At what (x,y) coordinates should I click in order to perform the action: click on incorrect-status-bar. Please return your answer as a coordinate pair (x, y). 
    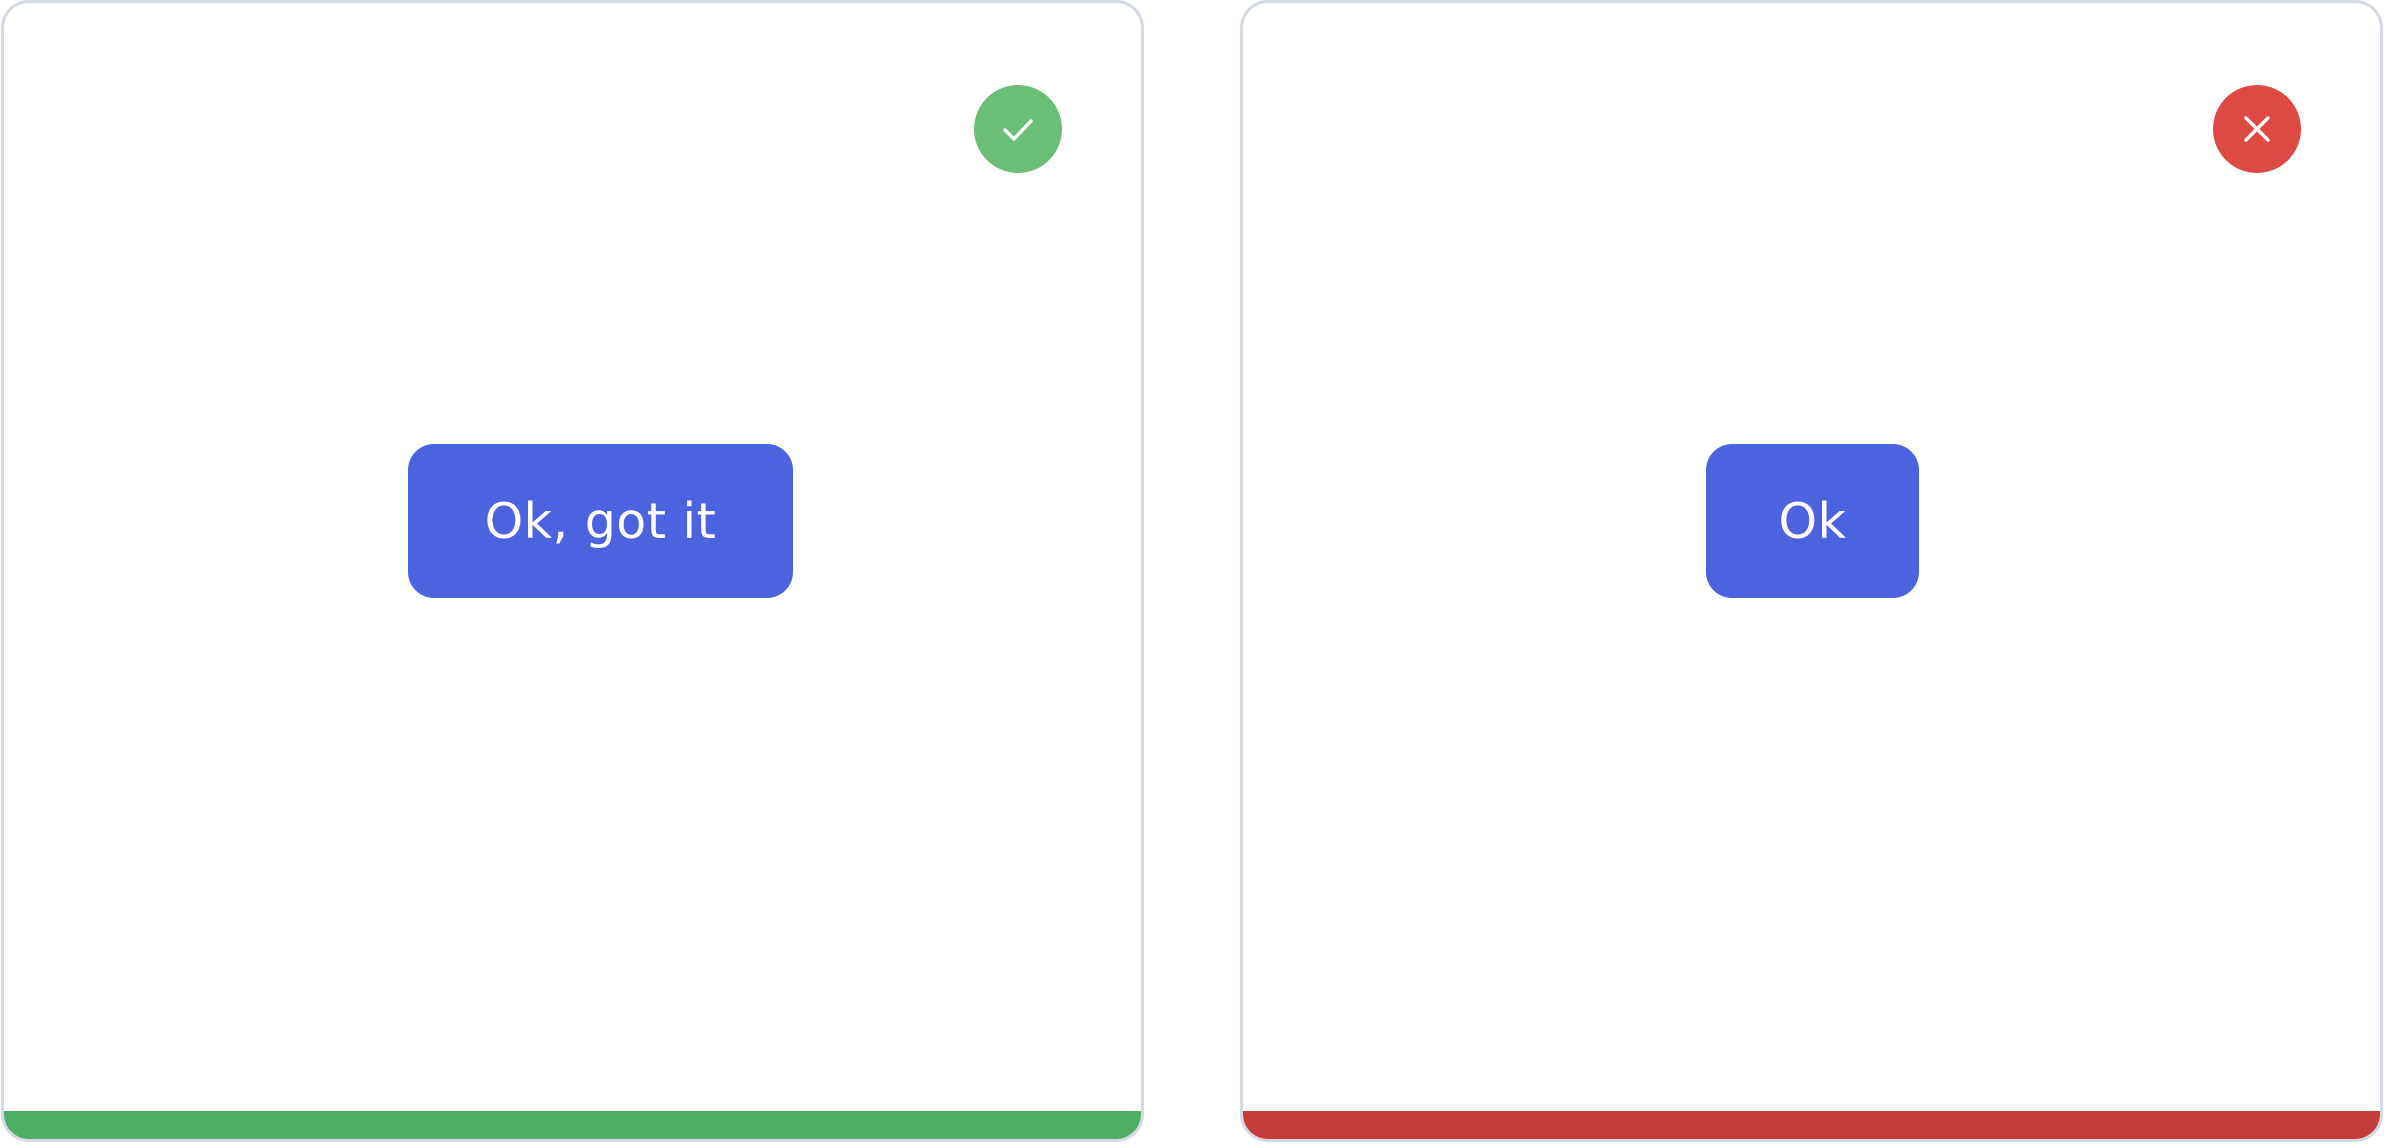
    Looking at the image, I should click on (1811, 1125).